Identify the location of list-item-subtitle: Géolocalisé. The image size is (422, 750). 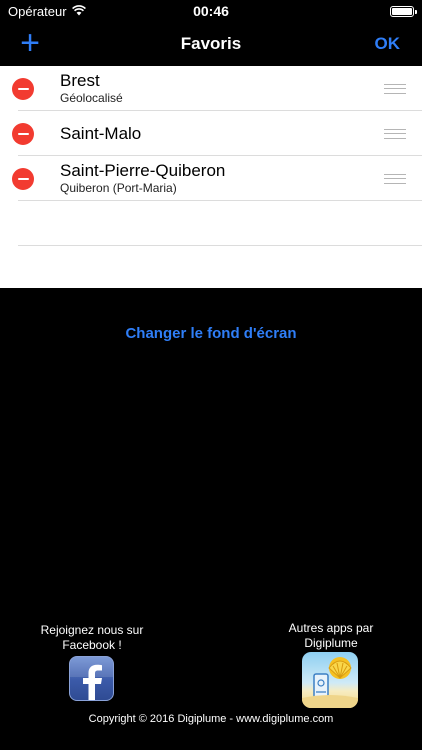
(91, 98).